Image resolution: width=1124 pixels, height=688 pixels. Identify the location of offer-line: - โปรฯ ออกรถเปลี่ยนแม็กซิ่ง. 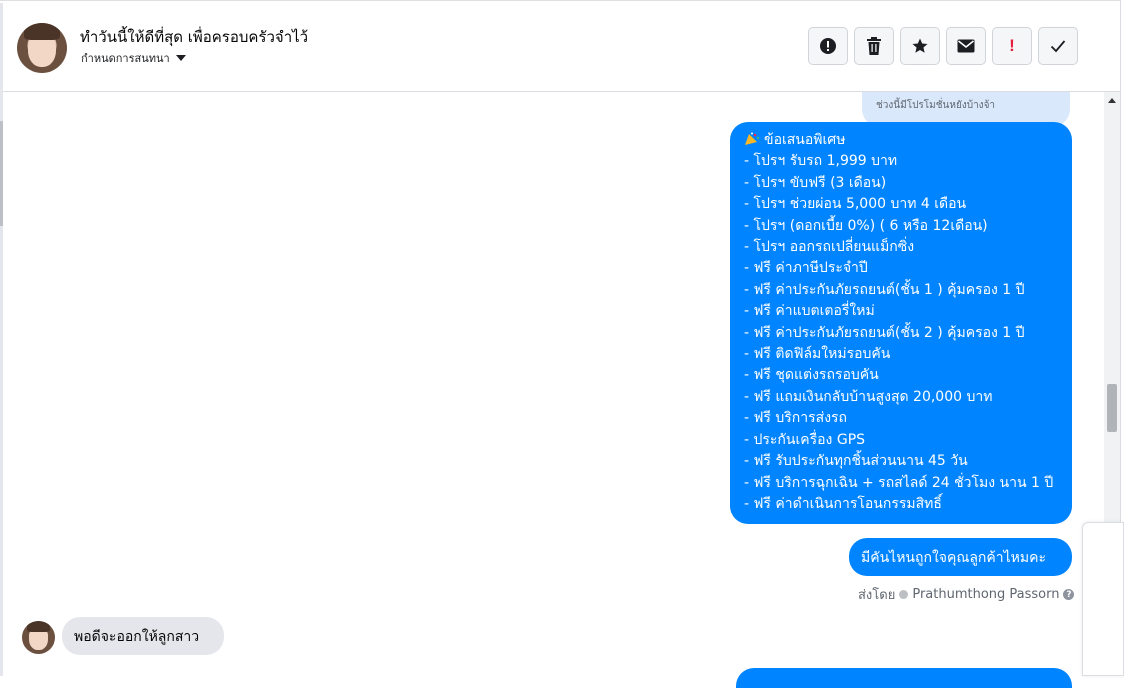
(829, 247).